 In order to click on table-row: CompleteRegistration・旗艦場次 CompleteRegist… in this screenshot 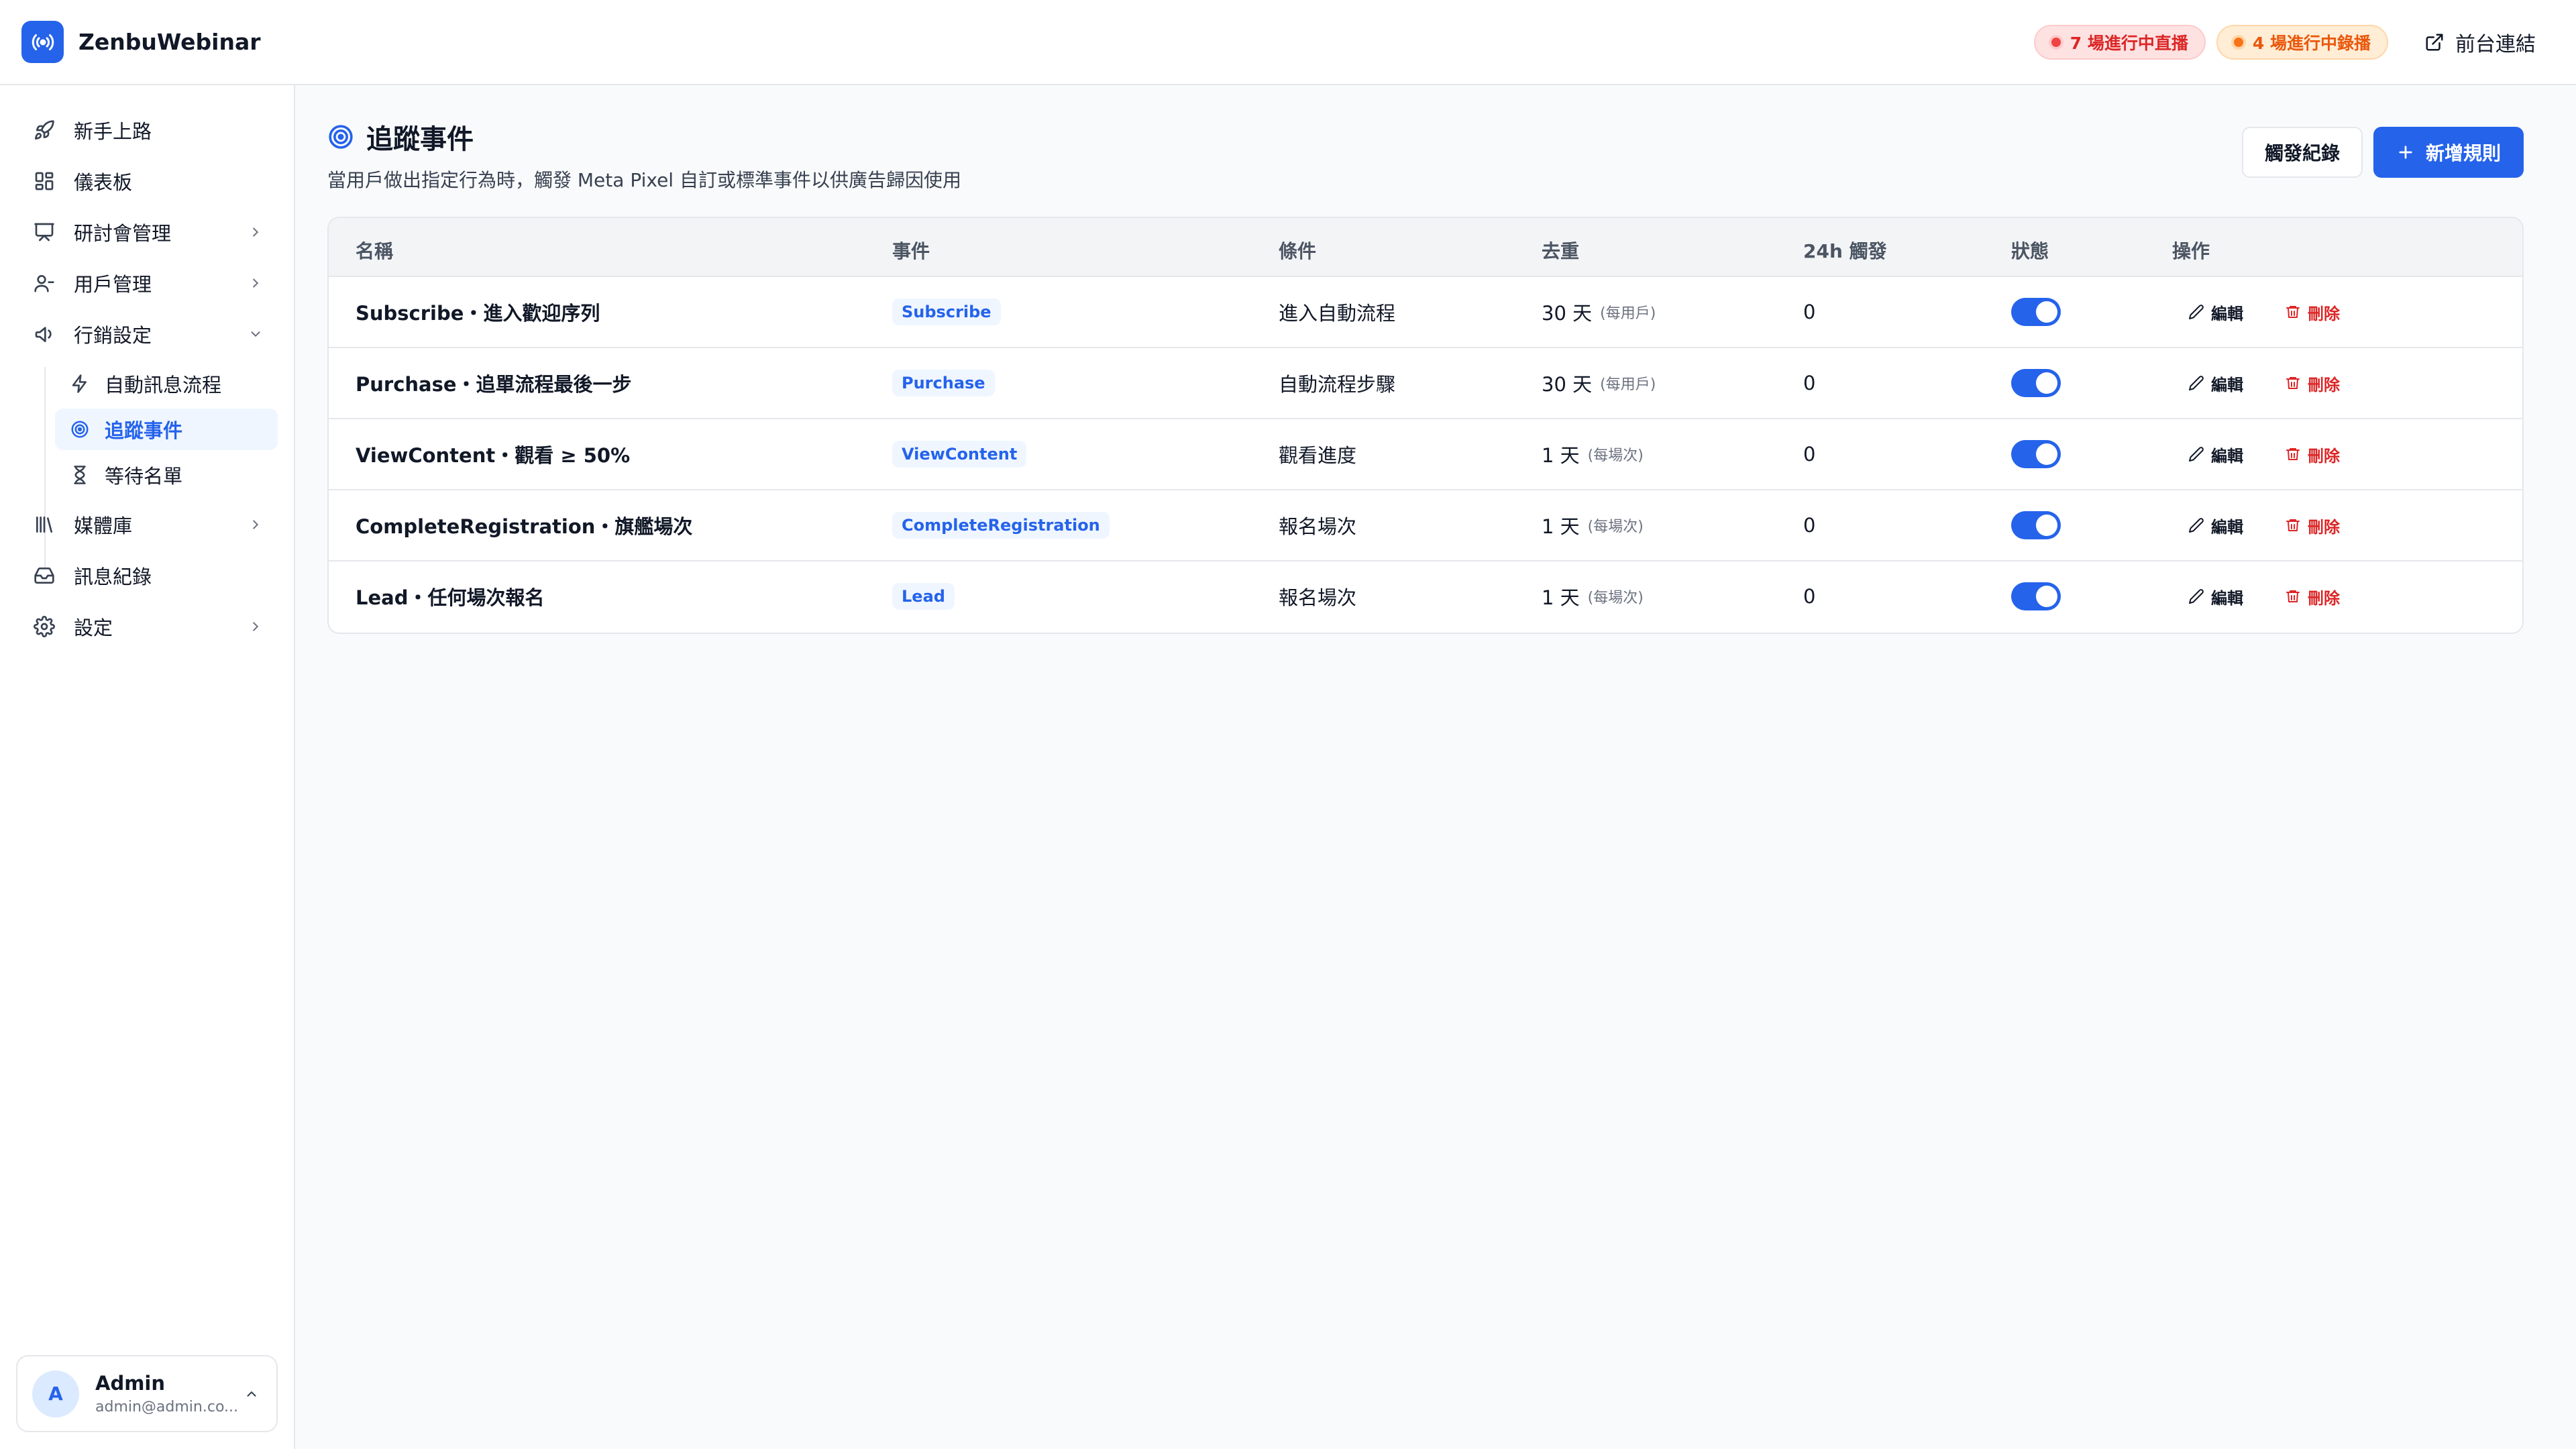, I will do `click(1425, 525)`.